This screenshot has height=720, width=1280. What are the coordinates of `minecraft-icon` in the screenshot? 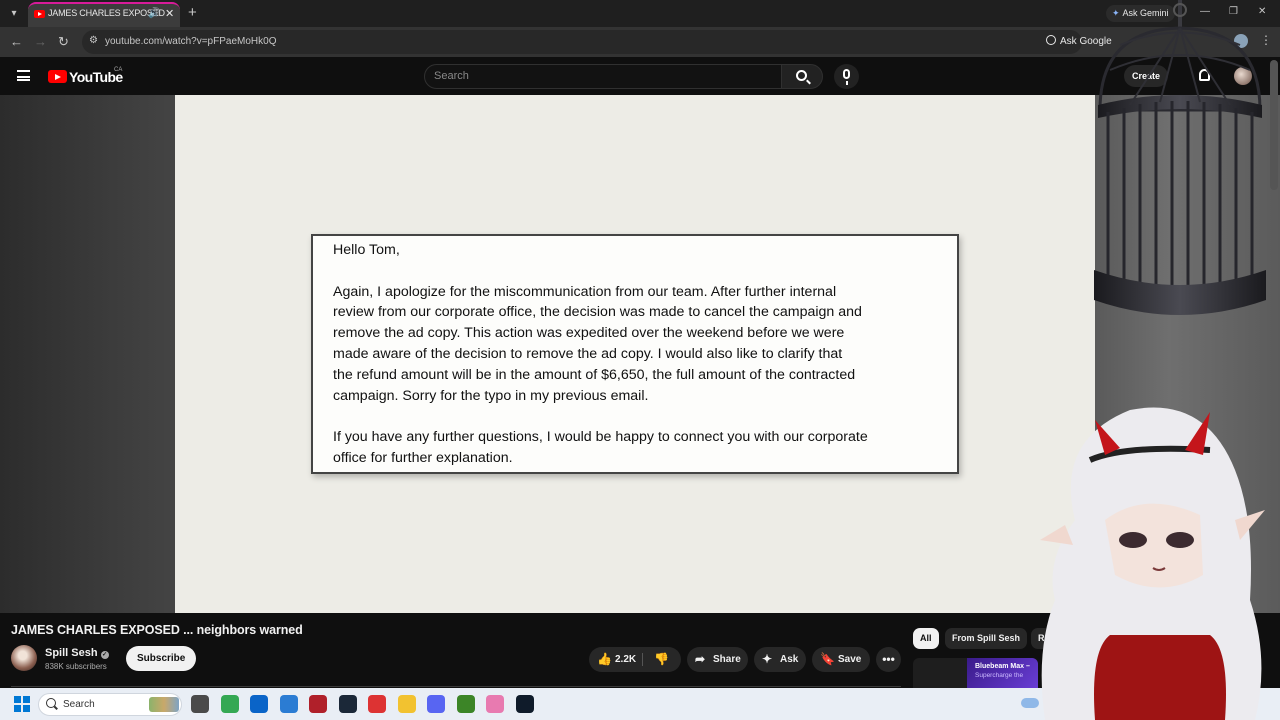 It's located at (465, 704).